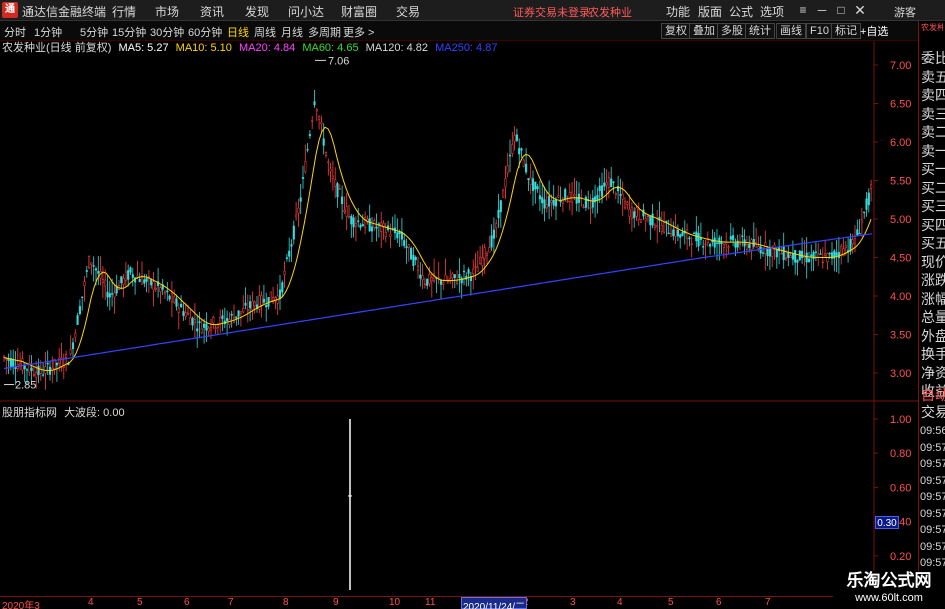  I want to click on date-tick-label: 9, so click(336, 602).